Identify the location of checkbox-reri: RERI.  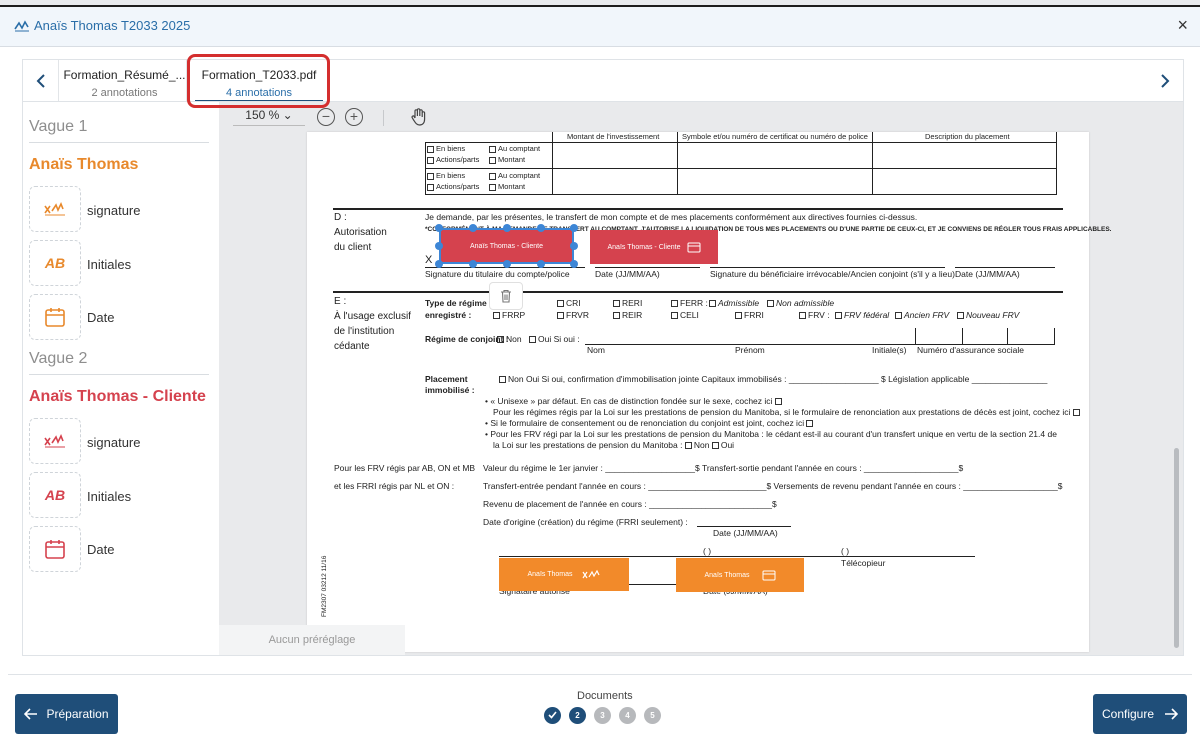
(627, 303).